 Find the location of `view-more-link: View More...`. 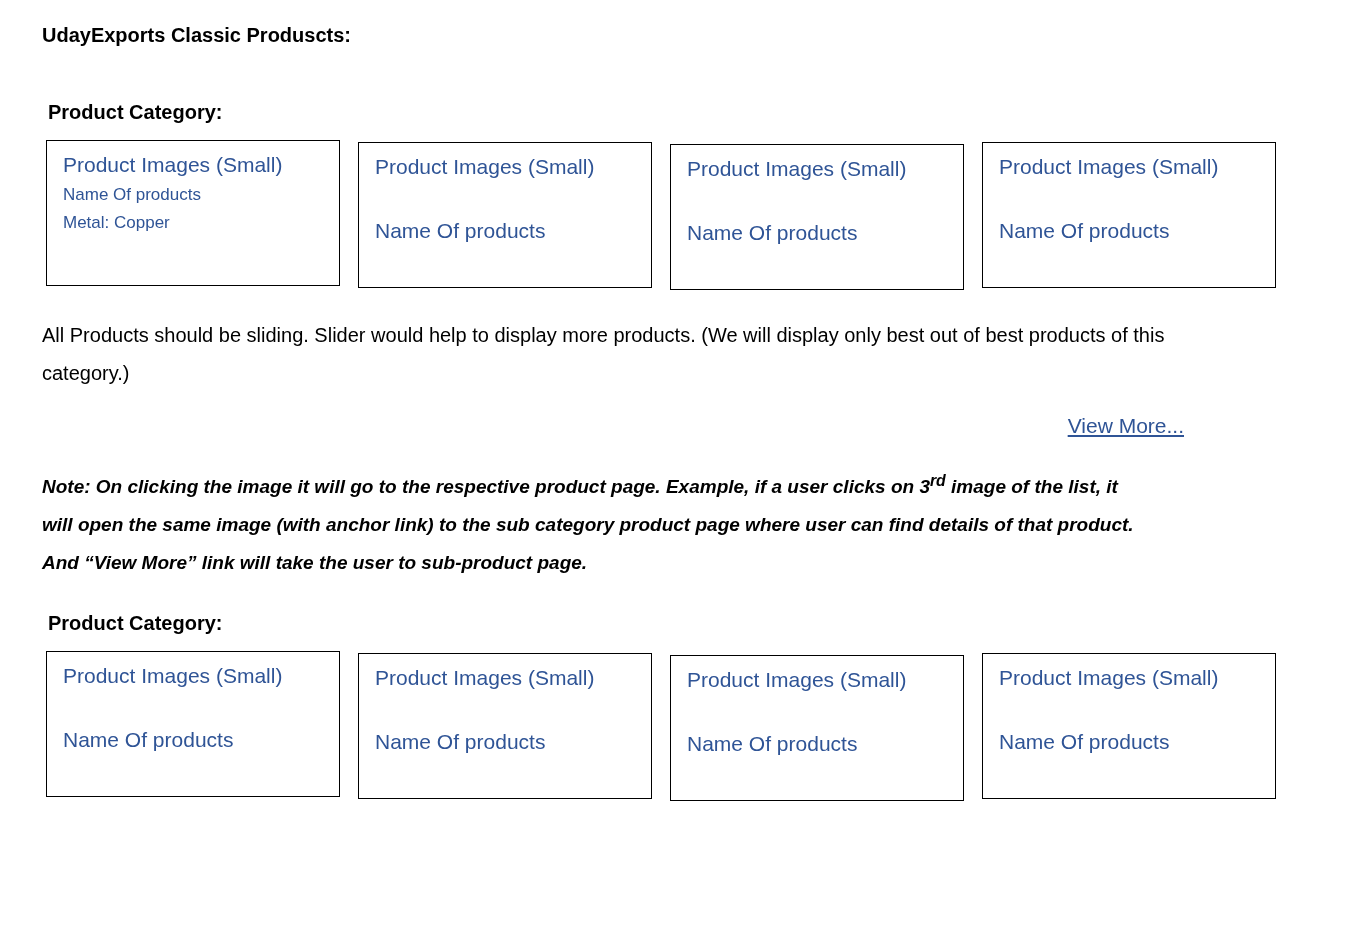

view-more-link: View More... is located at coordinates (1125, 426).